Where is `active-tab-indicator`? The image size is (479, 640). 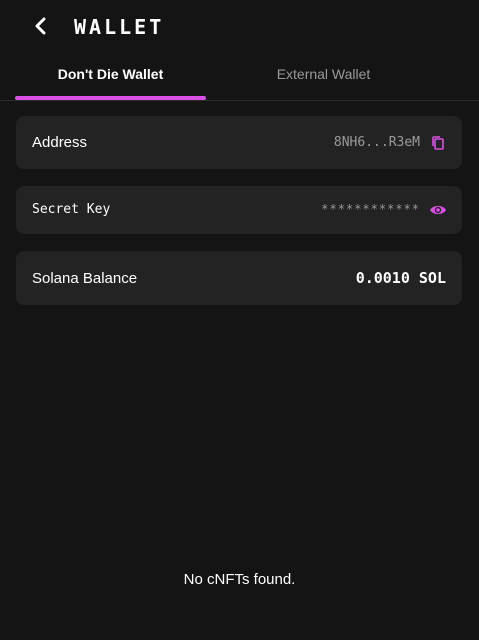
active-tab-indicator is located at coordinates (110, 98).